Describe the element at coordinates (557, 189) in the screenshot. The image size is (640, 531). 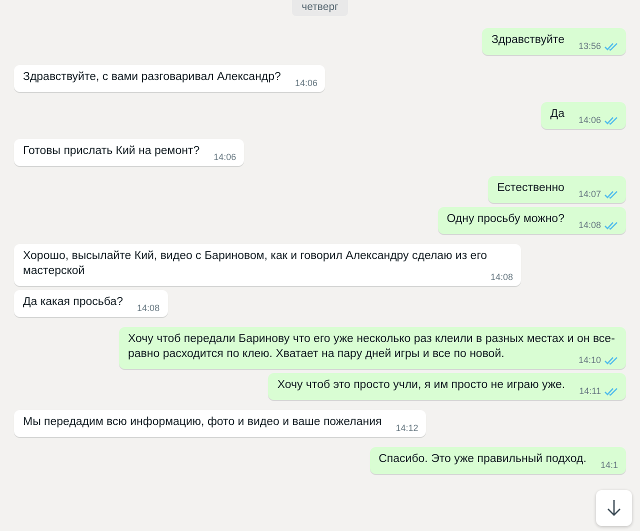
I see `outgoing-message: Естественно 14:07` at that location.